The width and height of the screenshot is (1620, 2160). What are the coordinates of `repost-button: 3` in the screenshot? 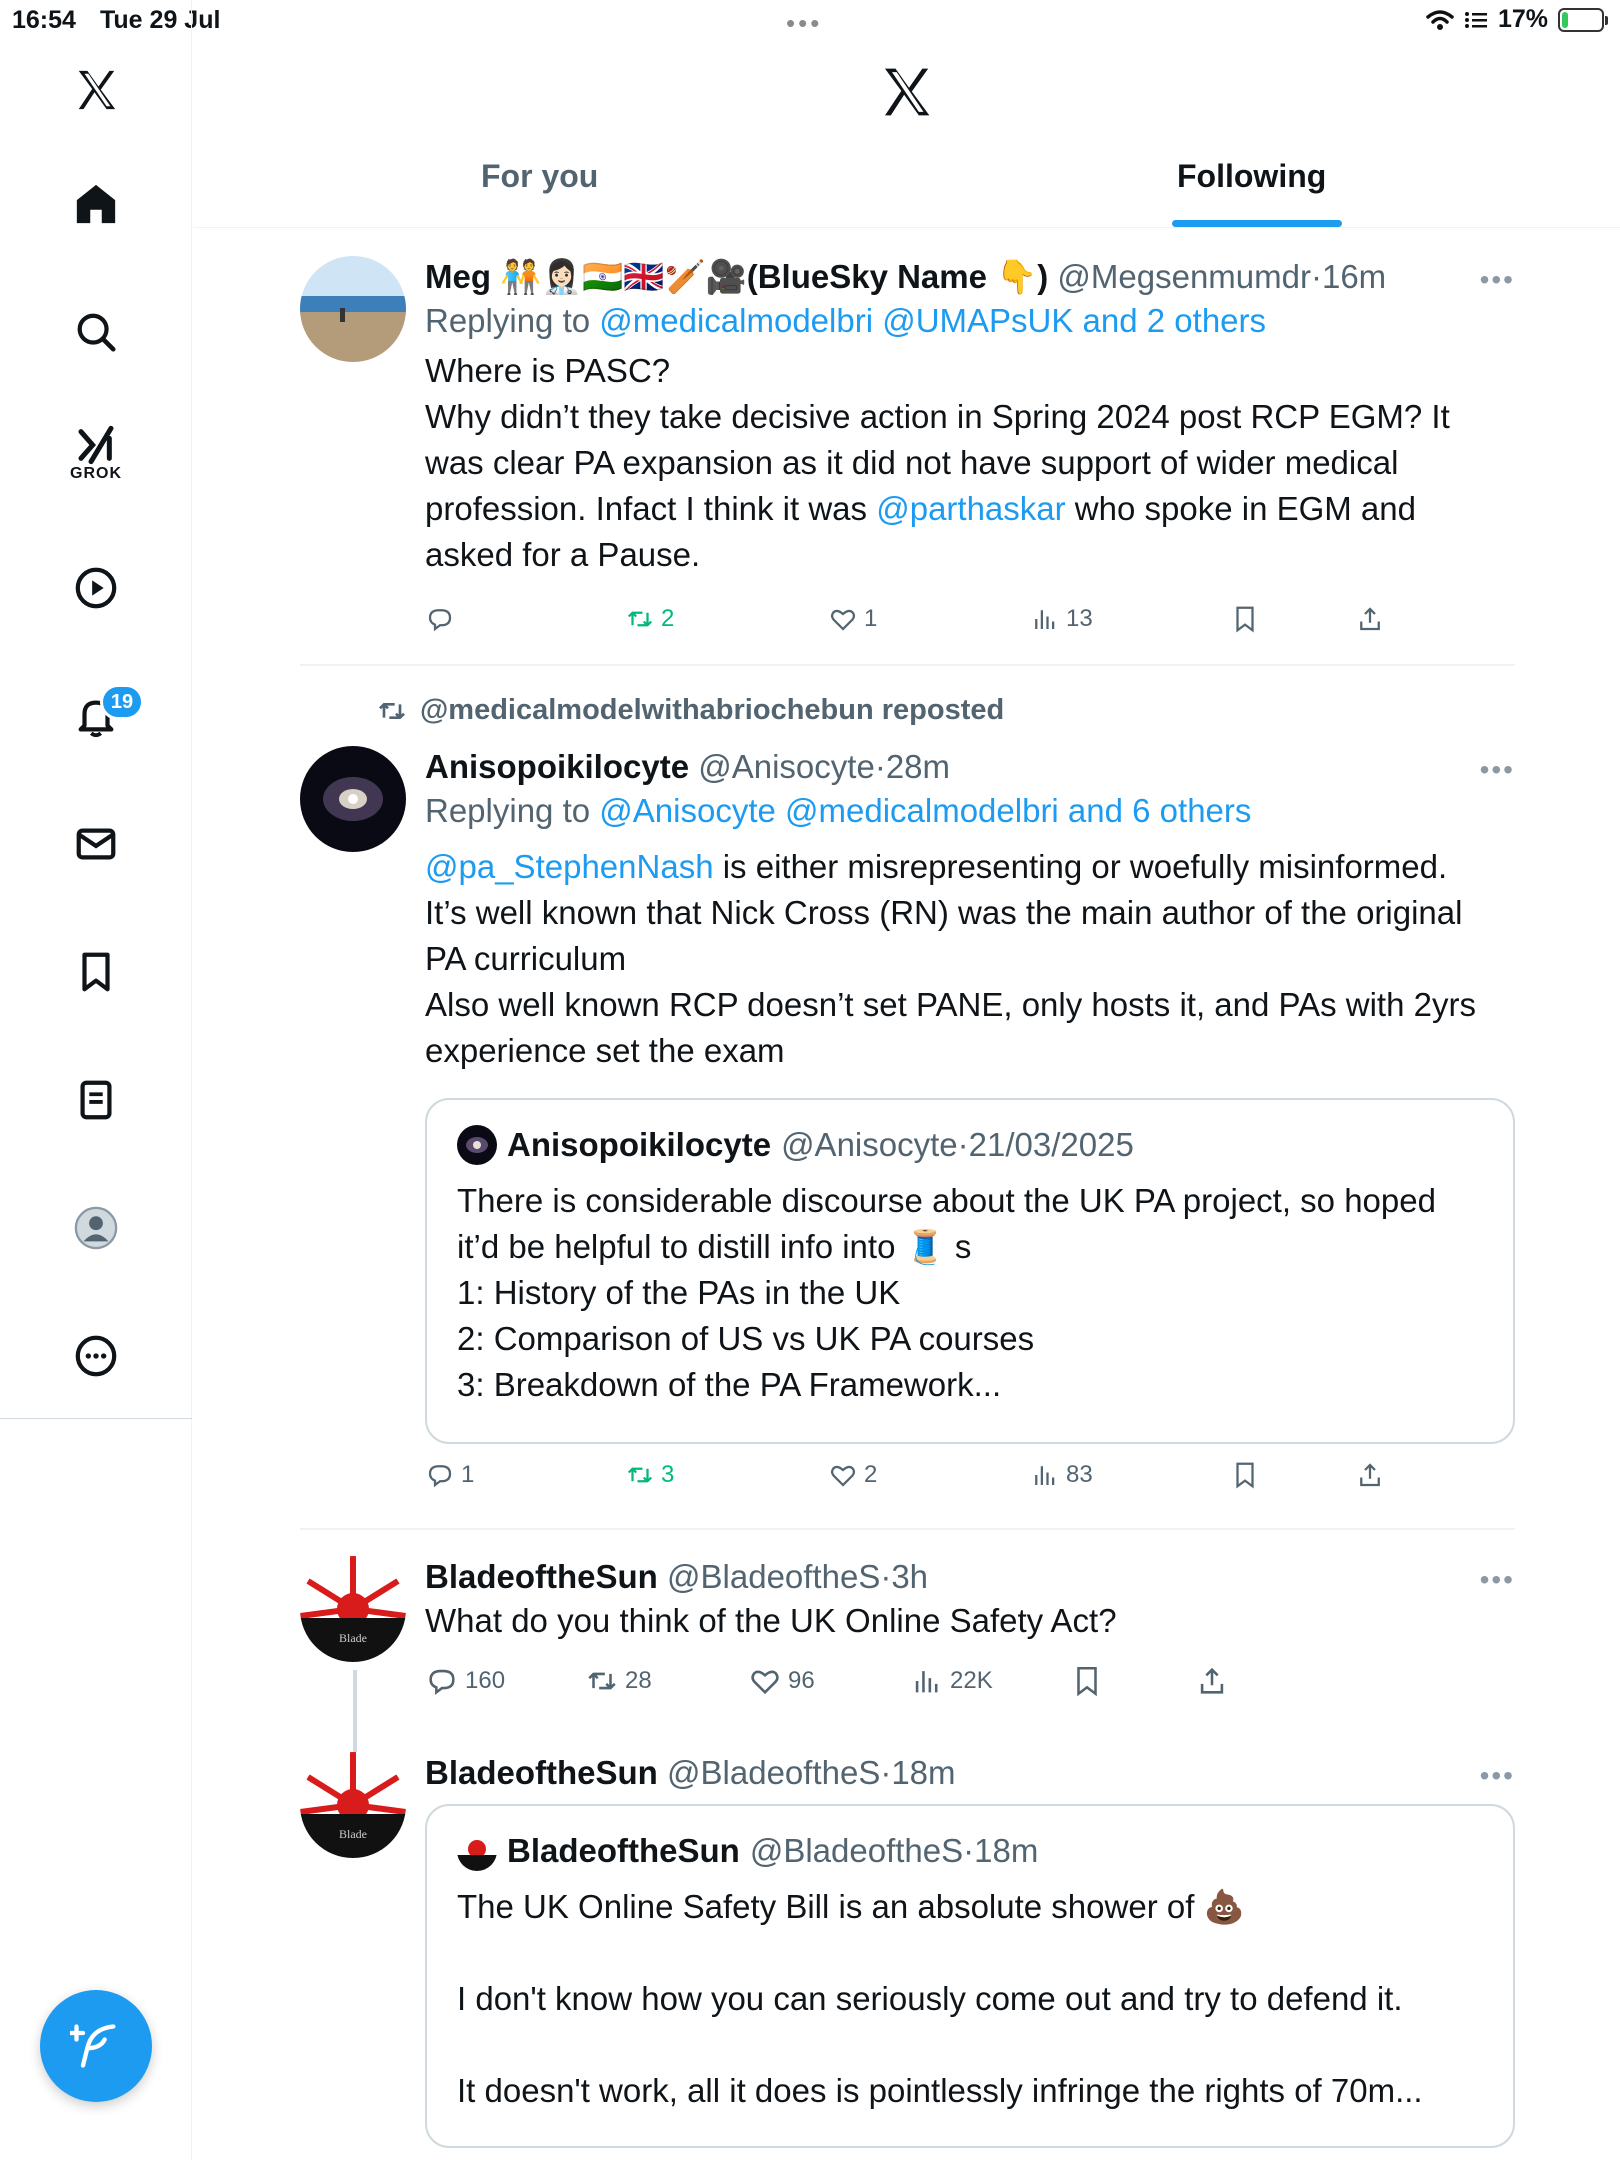 It's located at (649, 1475).